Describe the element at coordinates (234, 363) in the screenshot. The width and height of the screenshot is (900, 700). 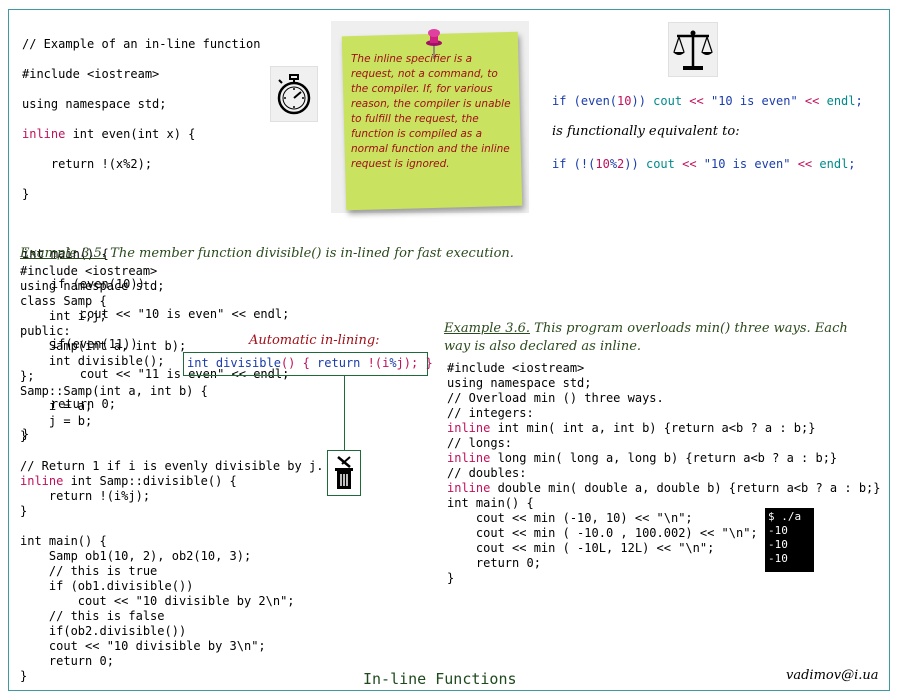
I see `code-text: int divisible` at that location.